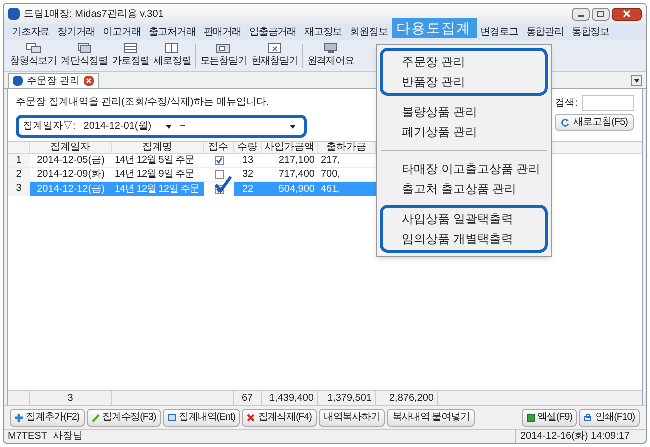 This screenshot has height=447, width=650. Describe the element at coordinates (248, 161) in the screenshot. I see `table-cell-text: 13` at that location.